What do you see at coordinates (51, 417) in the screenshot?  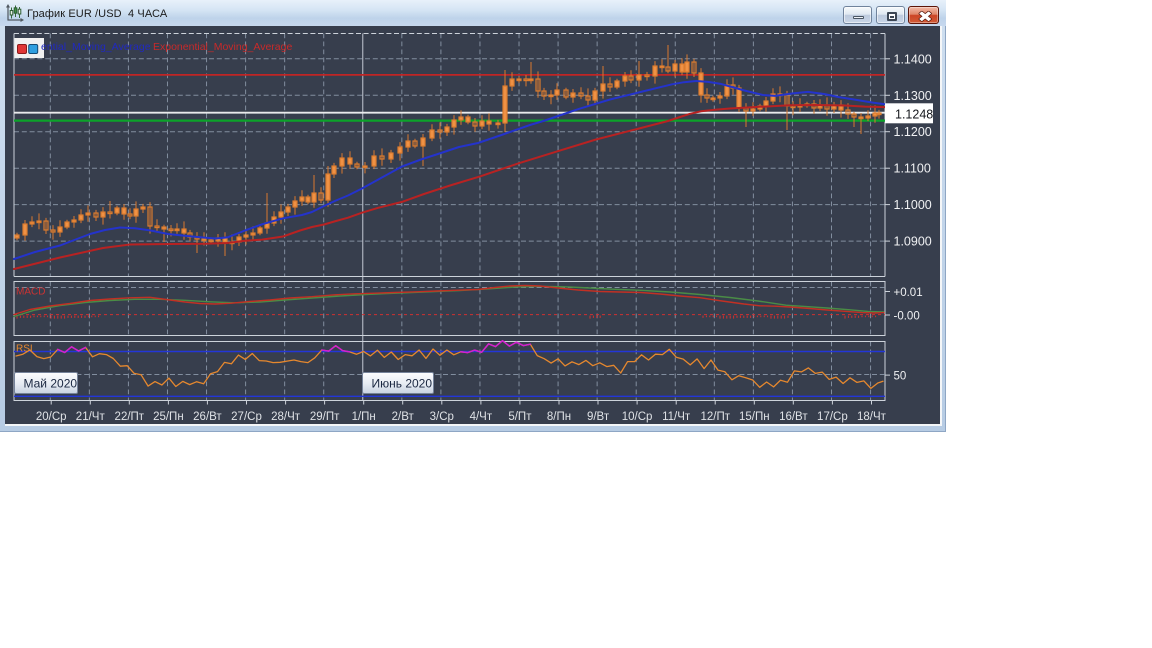 I see `svg-text: 20/Ср` at bounding box center [51, 417].